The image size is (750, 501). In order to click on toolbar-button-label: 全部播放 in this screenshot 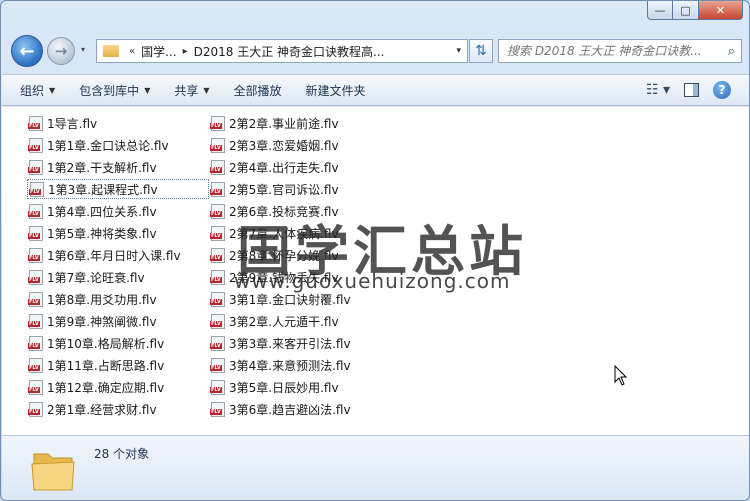, I will do `click(257, 90)`.